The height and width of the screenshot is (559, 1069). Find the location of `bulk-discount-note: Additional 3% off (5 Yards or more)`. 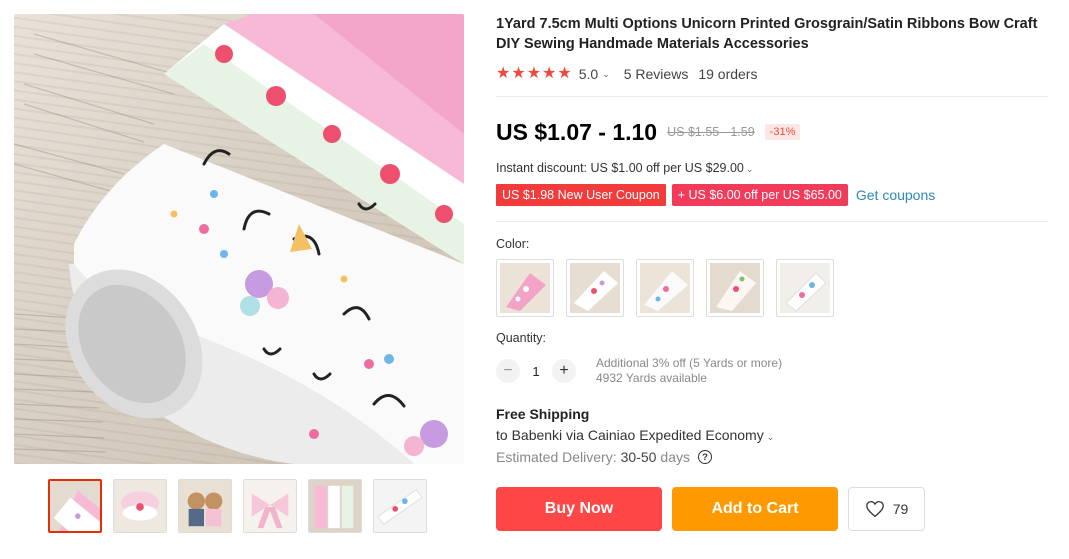

bulk-discount-note: Additional 3% off (5 Yards or more) is located at coordinates (689, 363).